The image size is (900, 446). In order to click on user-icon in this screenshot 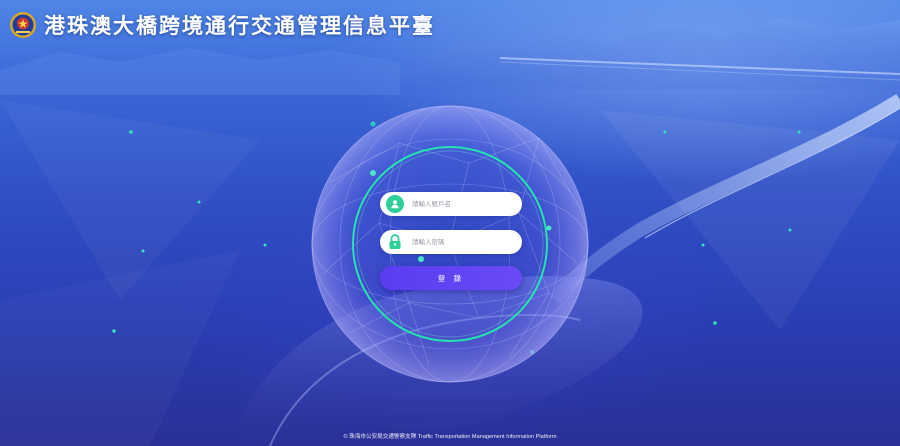, I will do `click(395, 204)`.